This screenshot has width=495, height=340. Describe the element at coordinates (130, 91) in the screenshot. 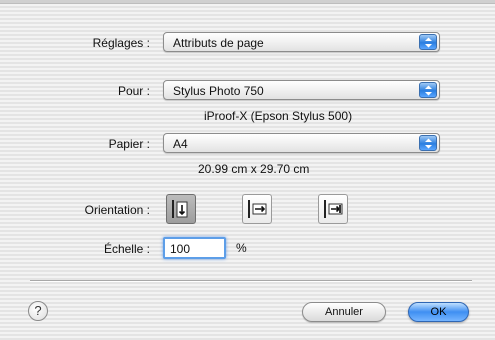

I see `format-for-label-text: Pour` at that location.